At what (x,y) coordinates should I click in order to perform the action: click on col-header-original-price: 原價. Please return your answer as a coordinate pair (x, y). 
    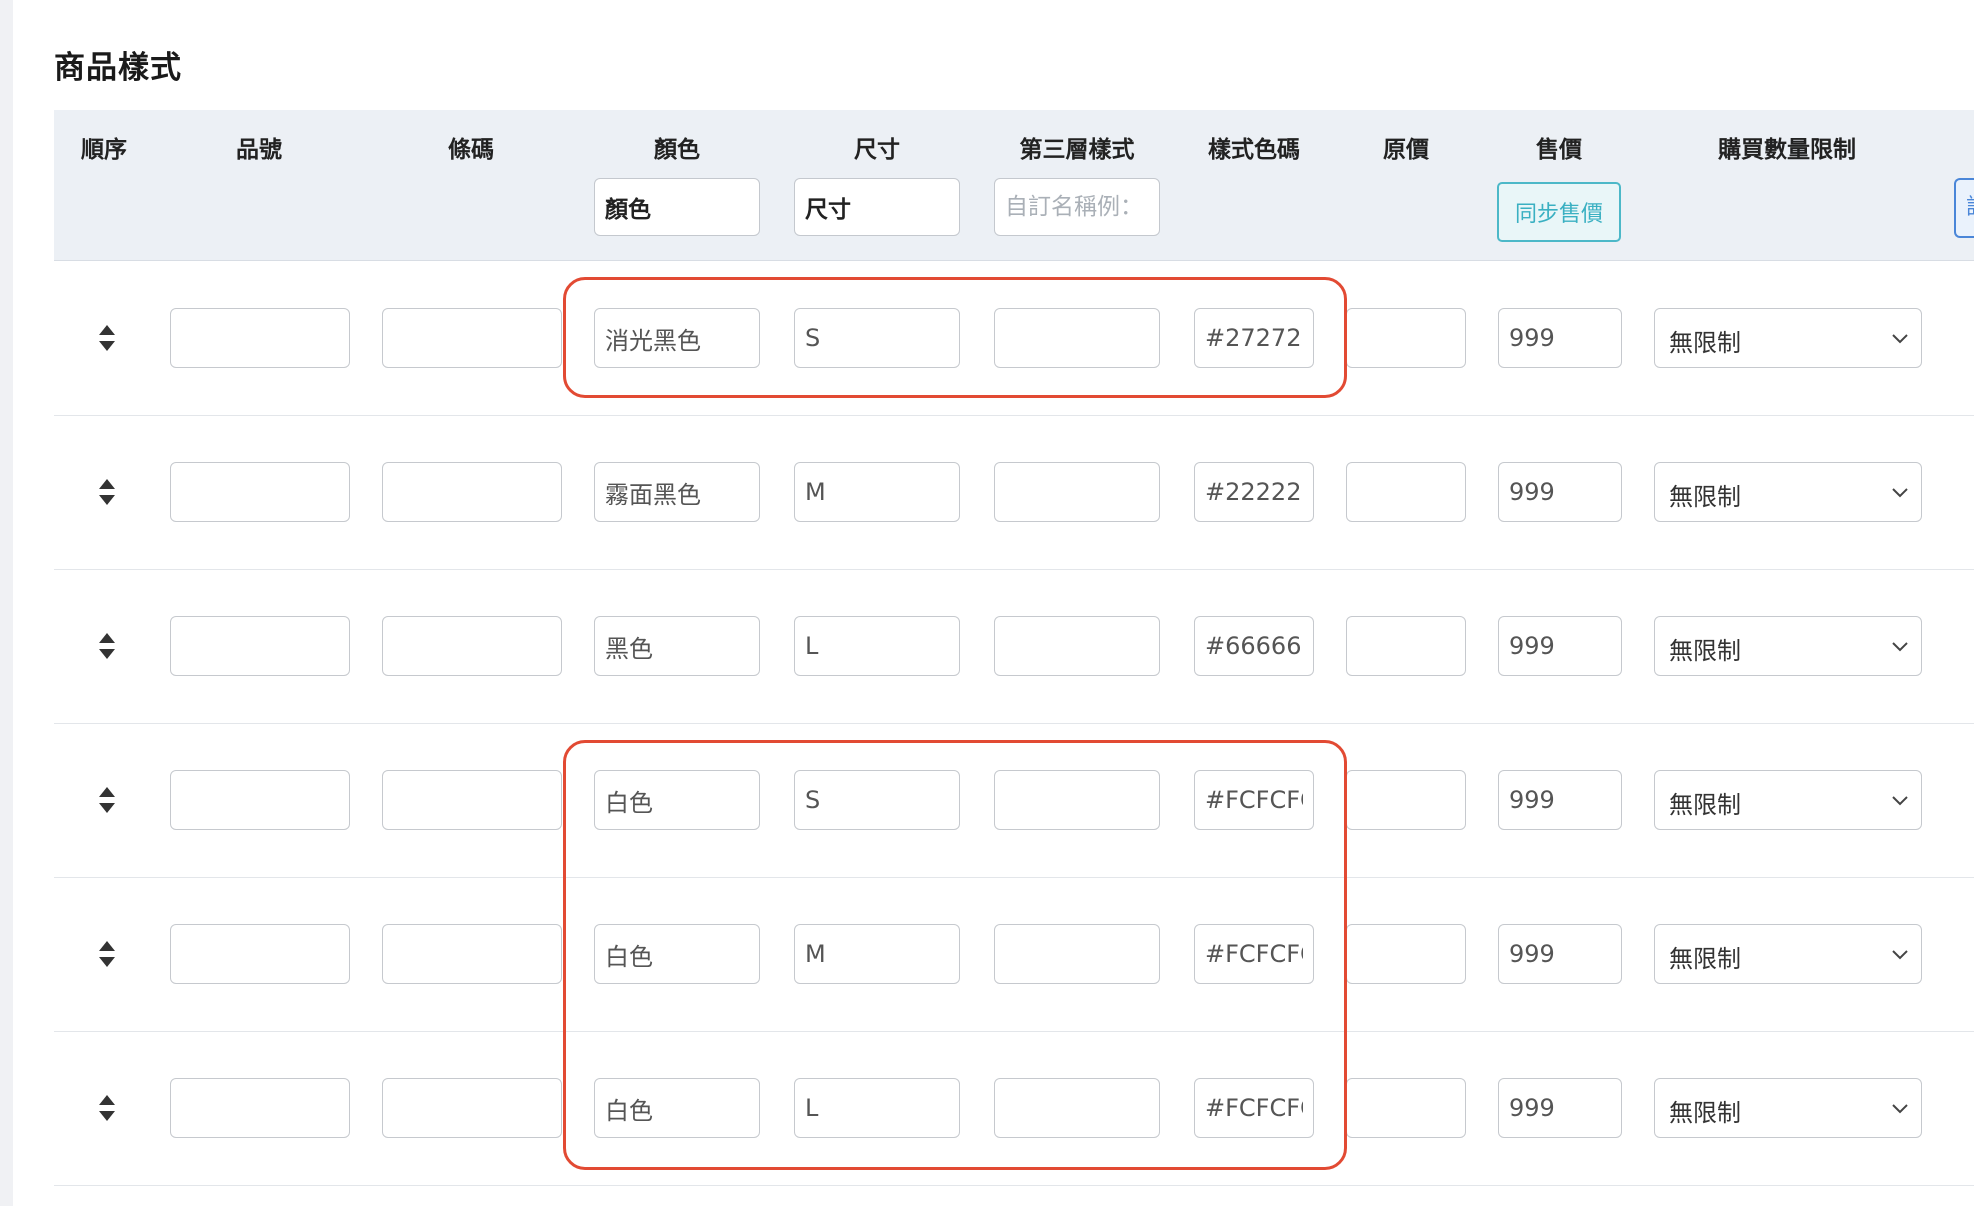
    Looking at the image, I should click on (1406, 150).